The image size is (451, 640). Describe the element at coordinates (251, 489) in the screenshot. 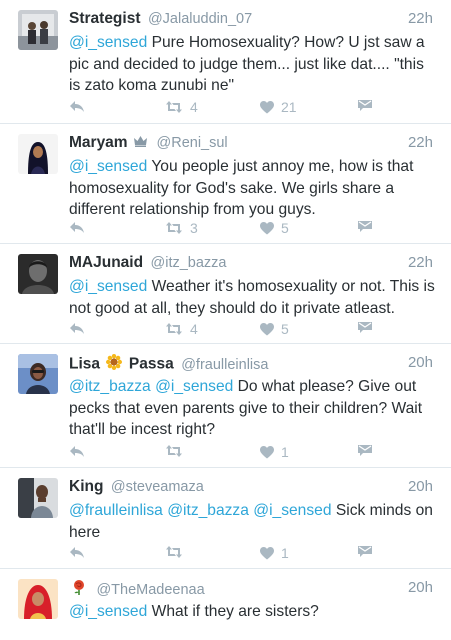

I see `tweet-header: King @steveamaza 20h` at that location.